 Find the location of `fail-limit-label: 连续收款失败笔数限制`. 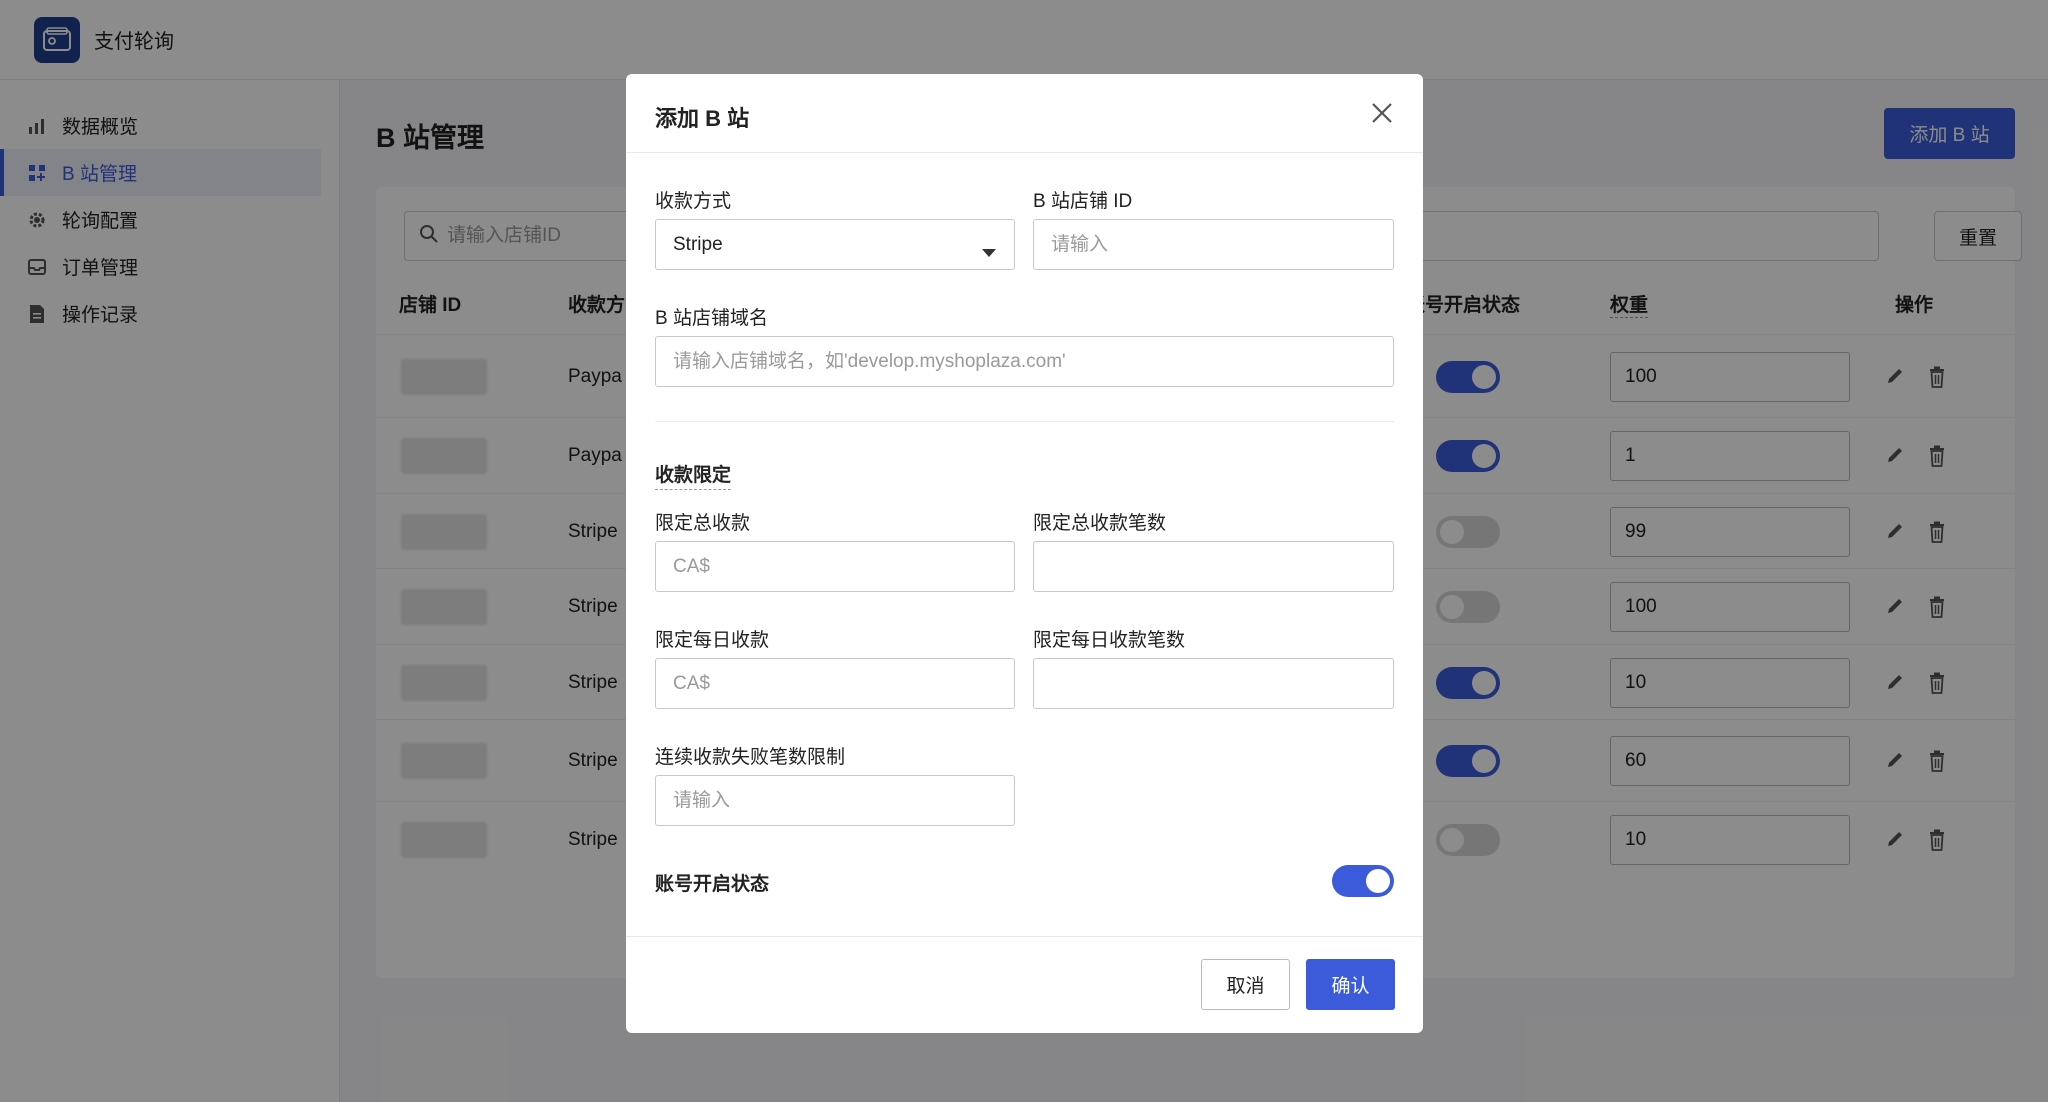

fail-limit-label: 连续收款失败笔数限制 is located at coordinates (750, 757).